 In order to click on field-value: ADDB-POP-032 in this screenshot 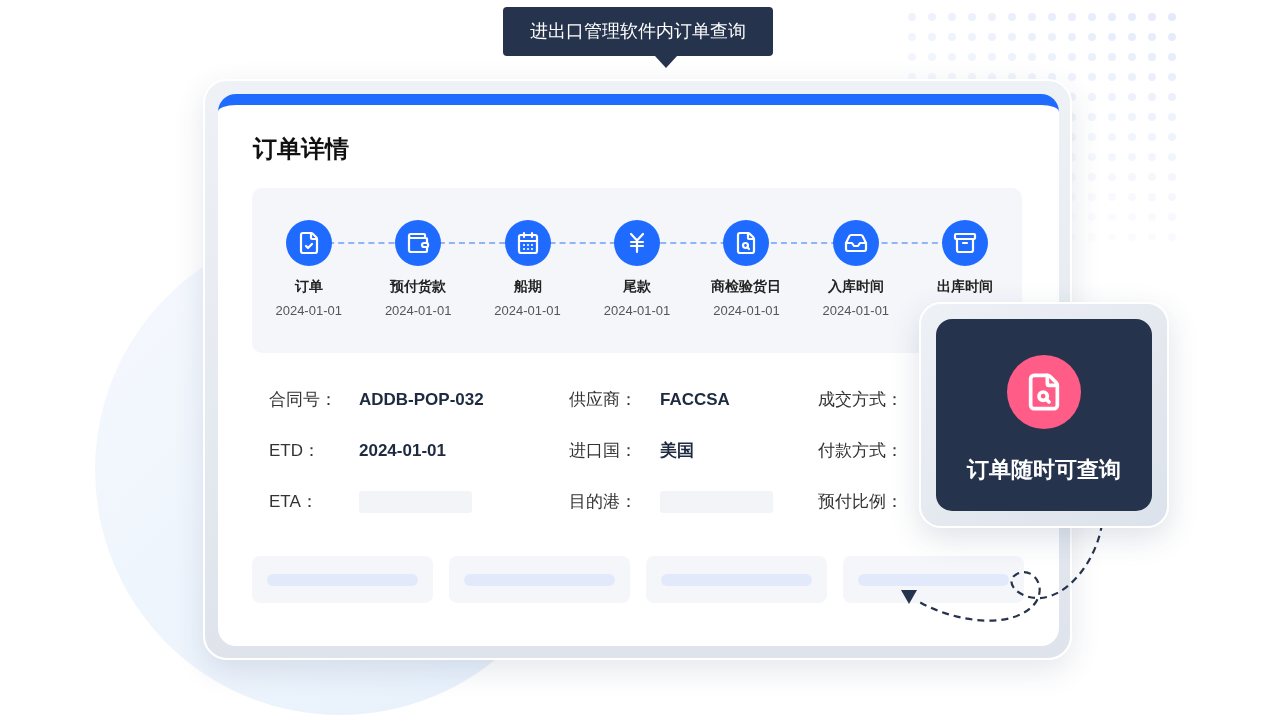, I will do `click(421, 399)`.